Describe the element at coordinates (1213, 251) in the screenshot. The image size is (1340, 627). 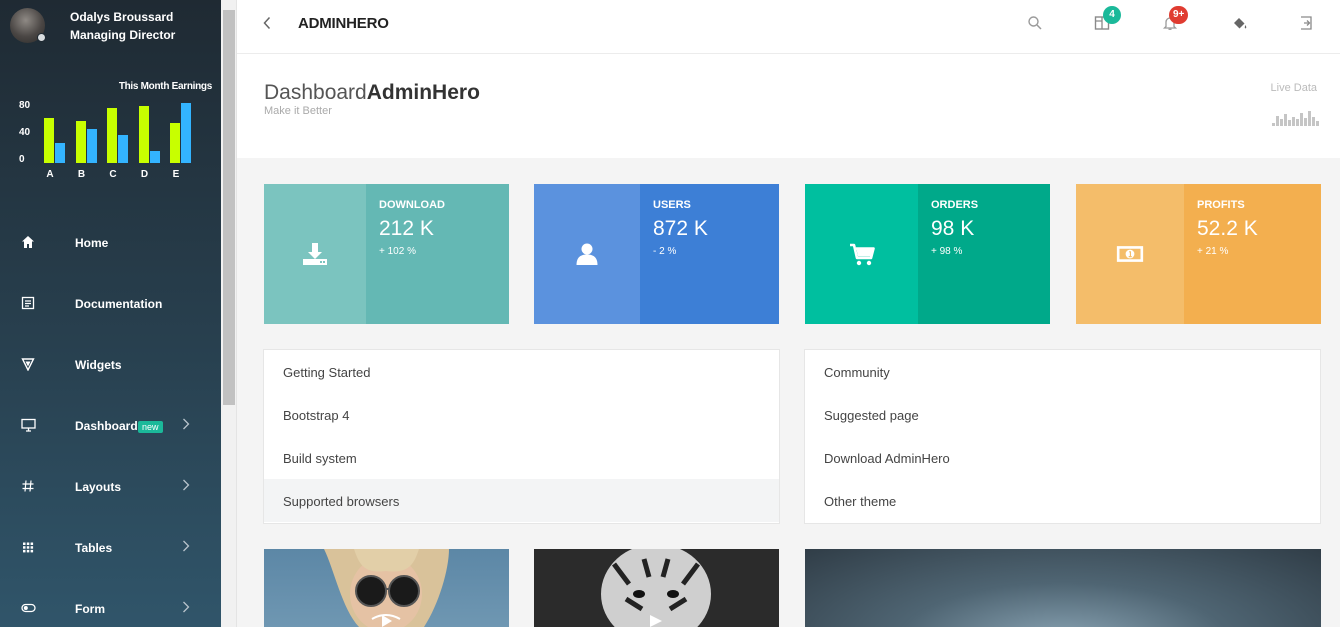
I see `stat-change: + 21 %` at that location.